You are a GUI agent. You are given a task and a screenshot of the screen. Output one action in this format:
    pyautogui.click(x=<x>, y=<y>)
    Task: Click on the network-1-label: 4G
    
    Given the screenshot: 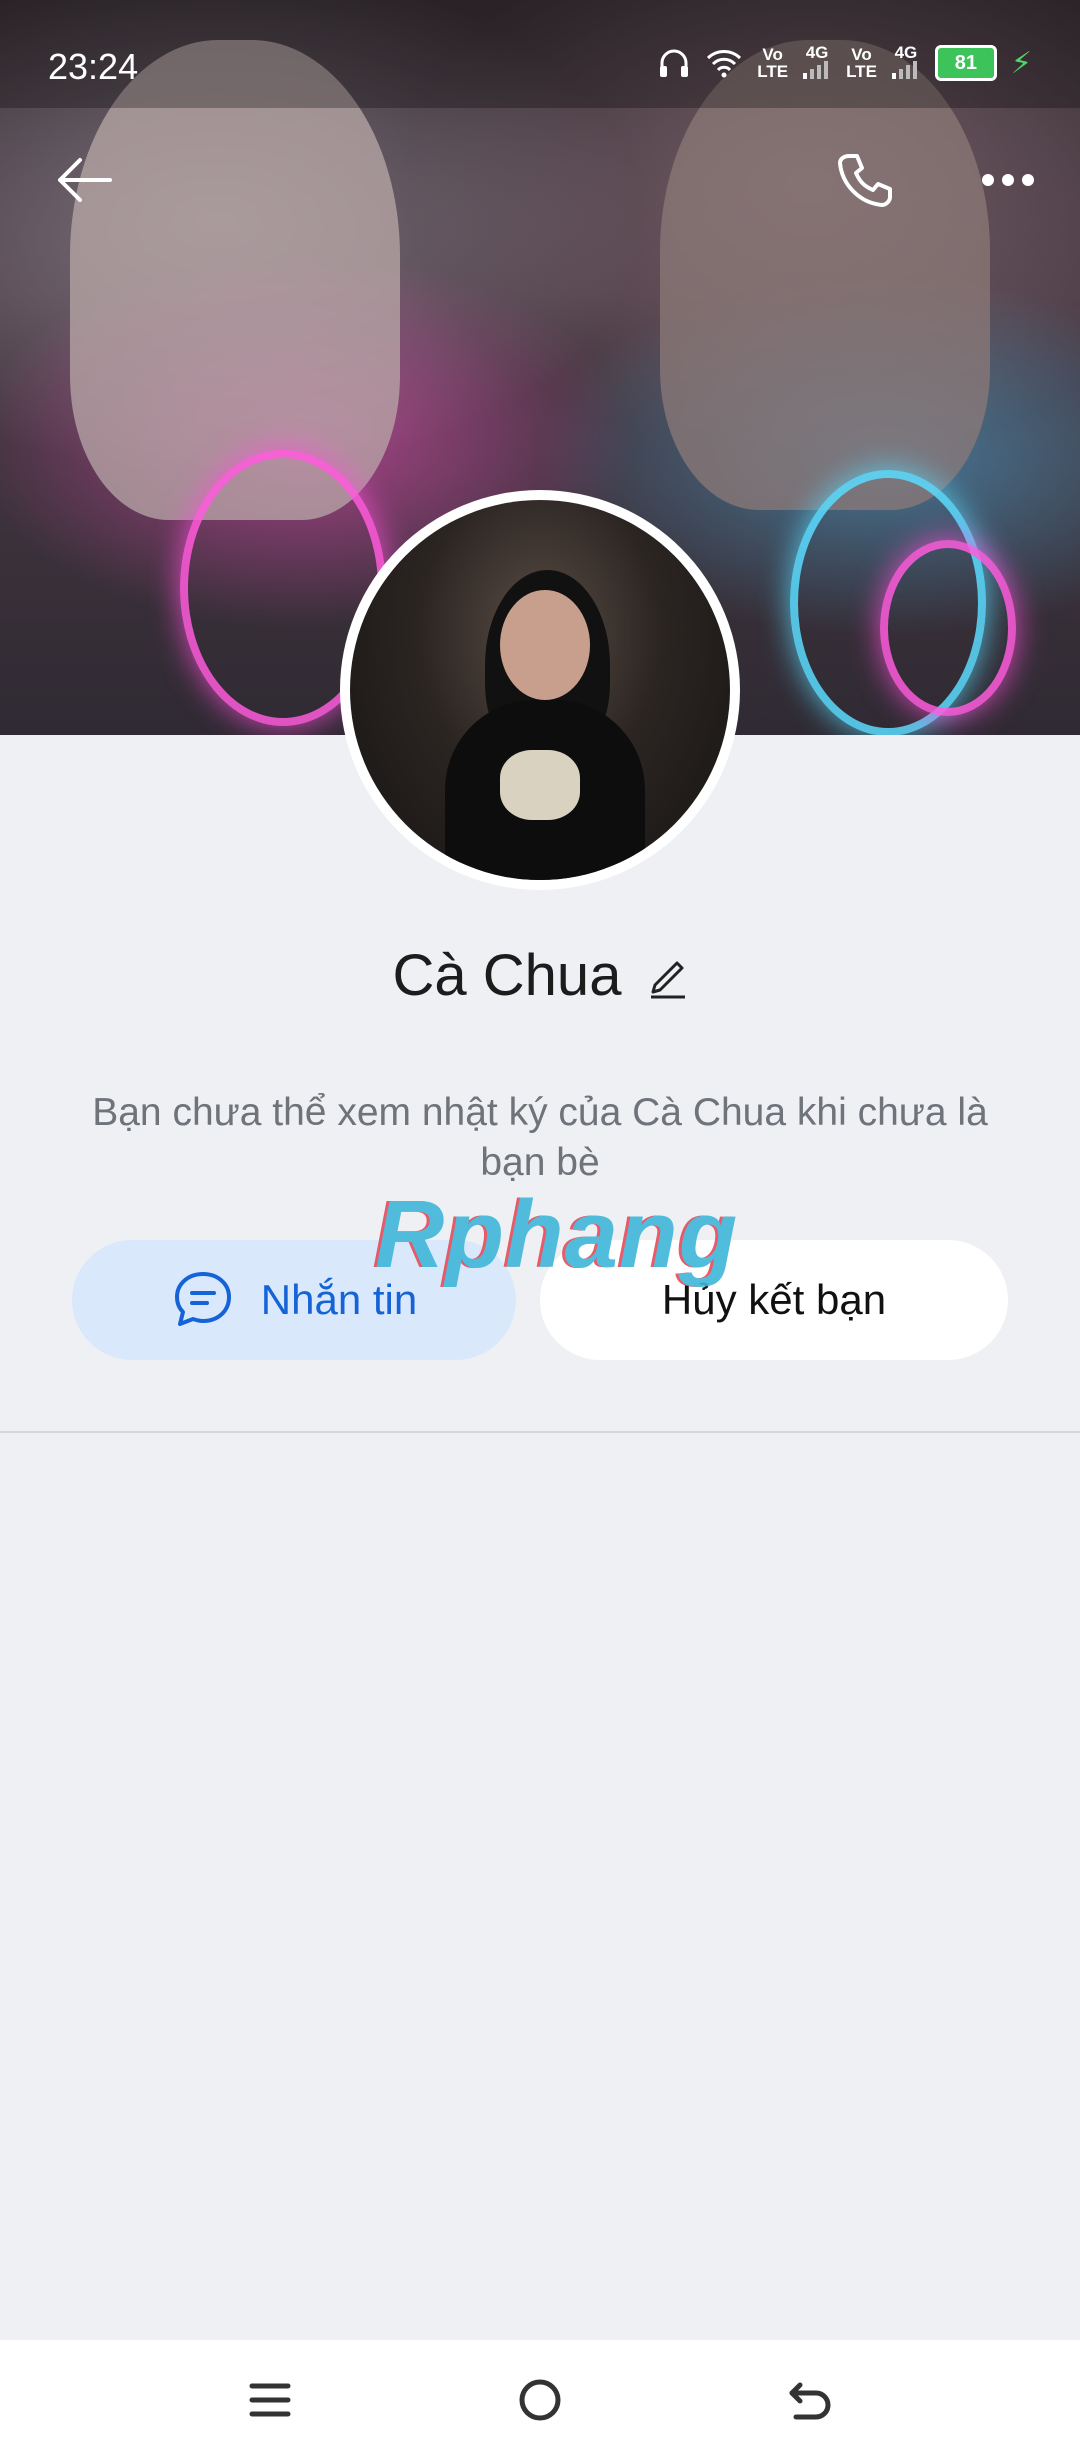 What is the action you would take?
    pyautogui.click(x=817, y=52)
    